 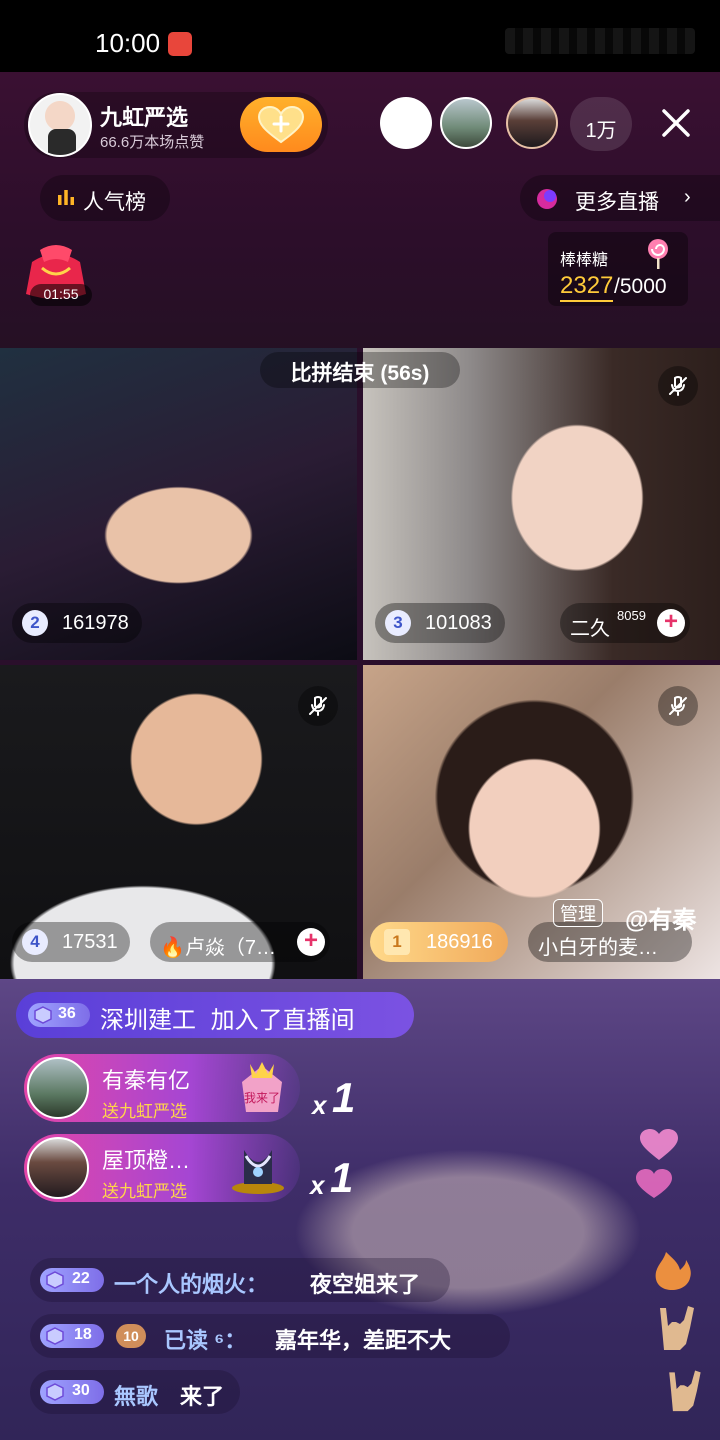 What do you see at coordinates (657, 1163) in the screenshot?
I see `floating-hearts-icon` at bounding box center [657, 1163].